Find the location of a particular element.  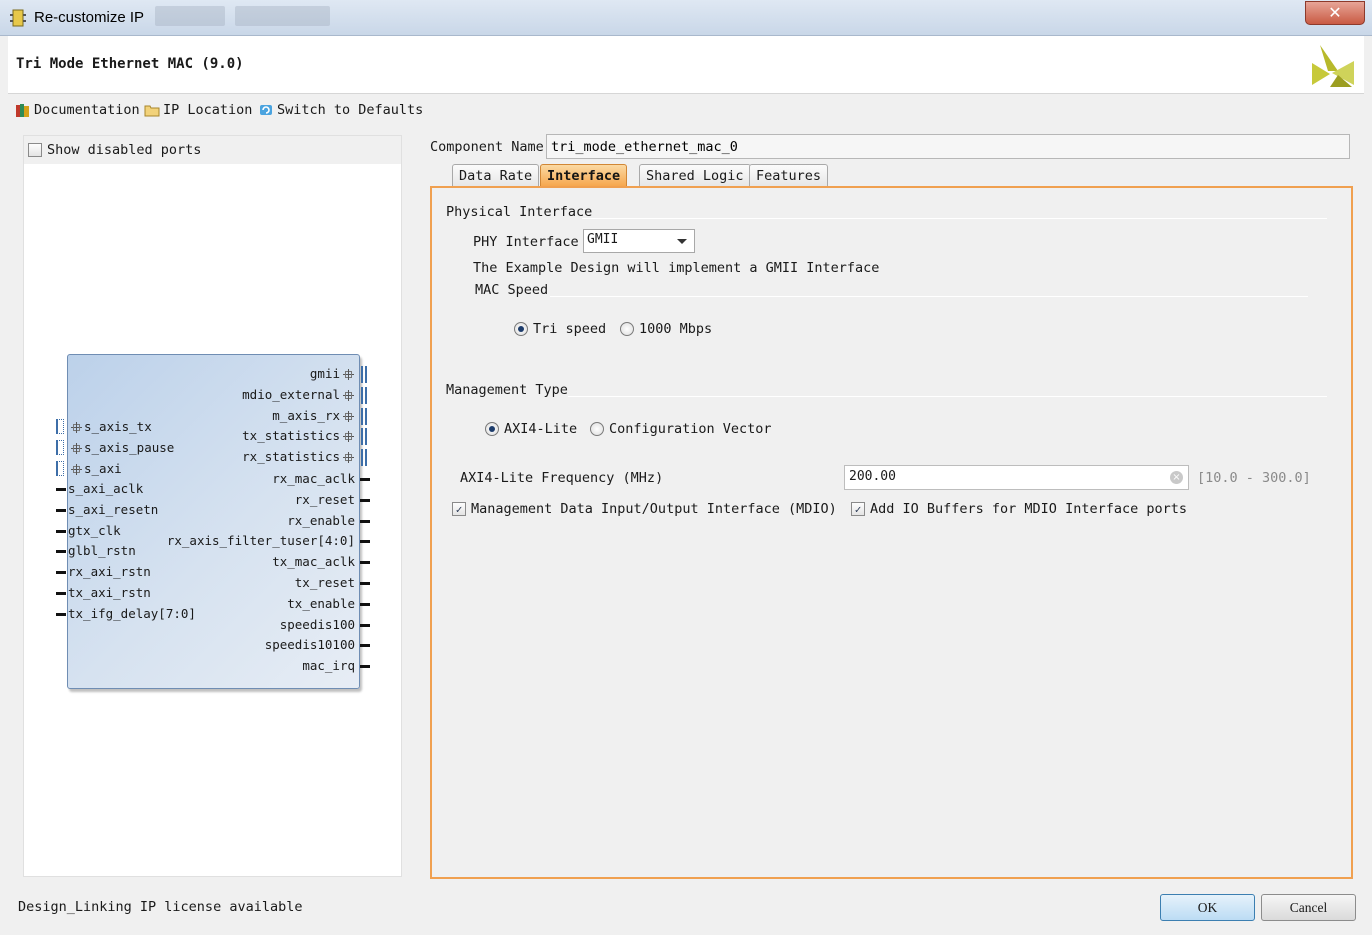

documentation-button: Documentation is located at coordinates (77, 110).